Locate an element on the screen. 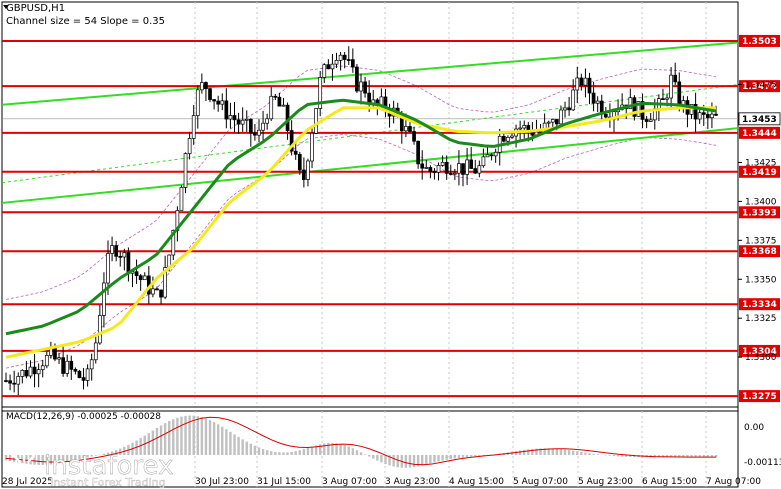  time-label: 30 Jul 23:00 is located at coordinates (222, 482).